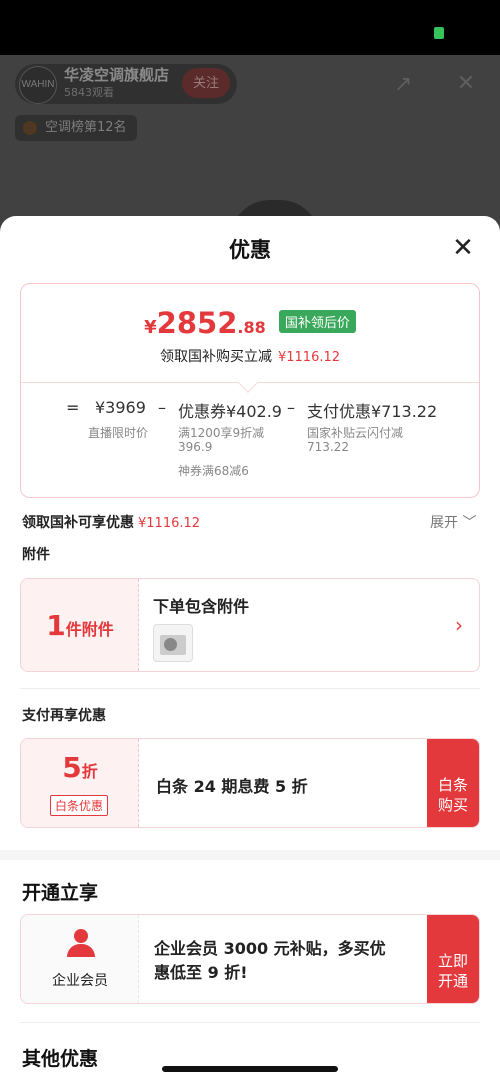  Describe the element at coordinates (120, 407) in the screenshot. I see `base-price: ¥3969` at that location.